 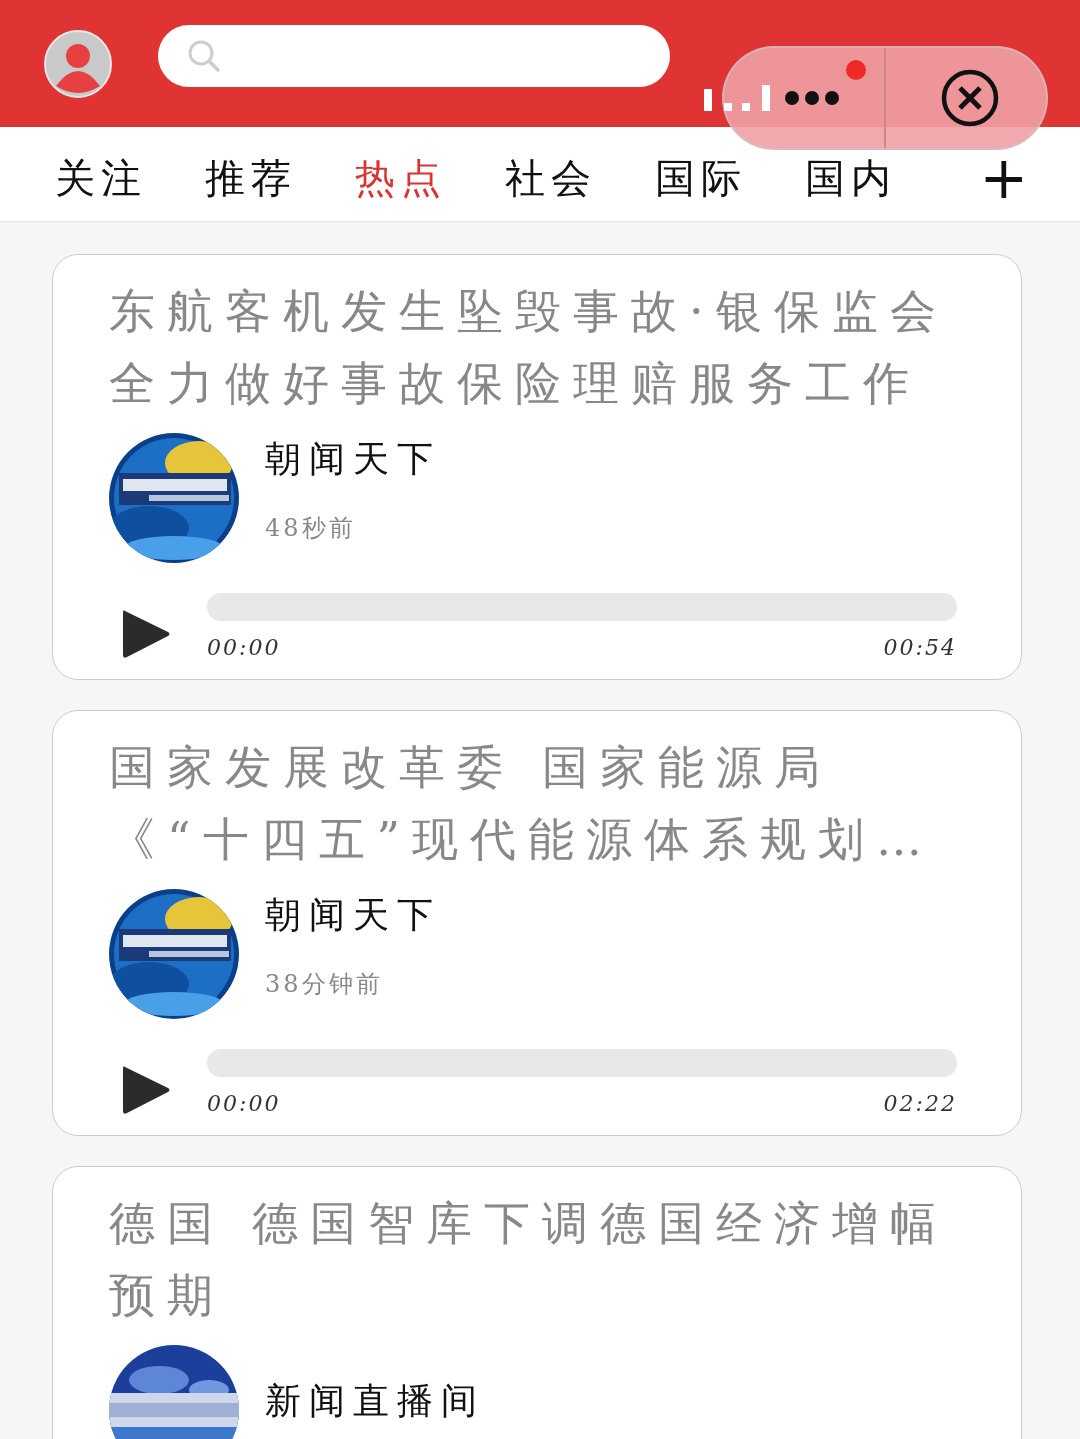 What do you see at coordinates (529, 1259) in the screenshot?
I see `news-title: 德国 德国智库下调德国经济增幅预期` at bounding box center [529, 1259].